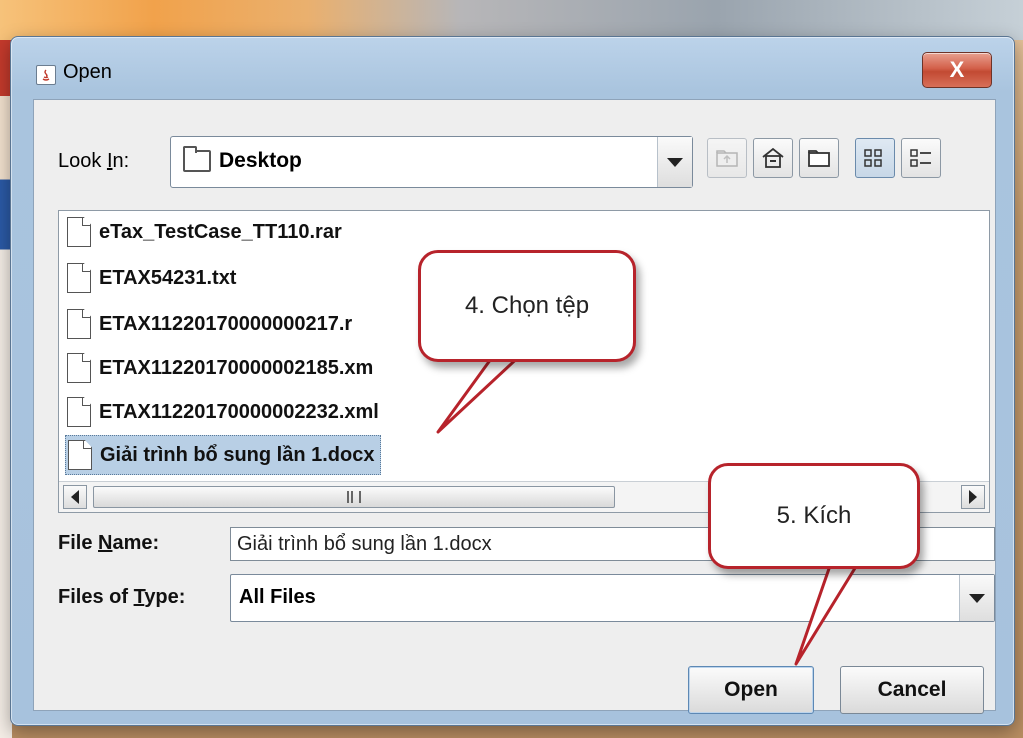 The image size is (1023, 738). I want to click on close-icon: X, so click(957, 69).